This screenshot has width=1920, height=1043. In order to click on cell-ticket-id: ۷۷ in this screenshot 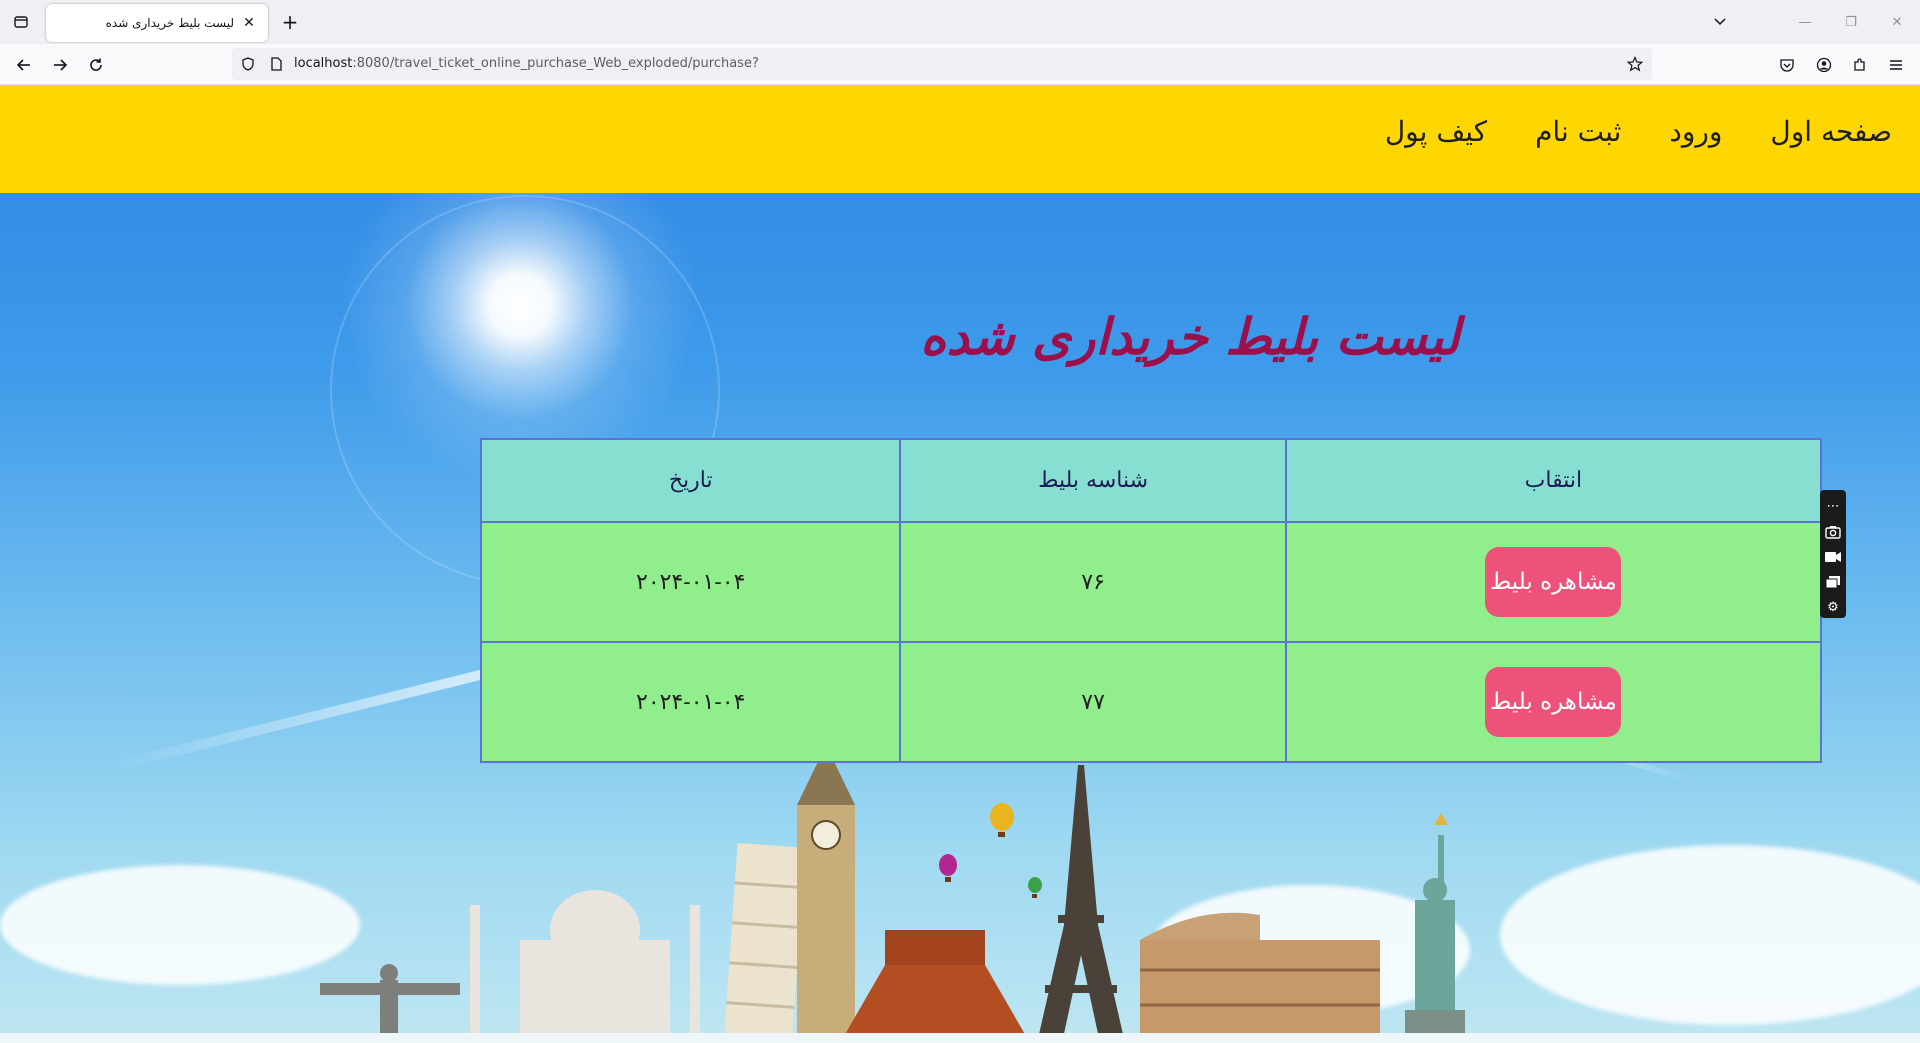, I will do `click(1093, 702)`.